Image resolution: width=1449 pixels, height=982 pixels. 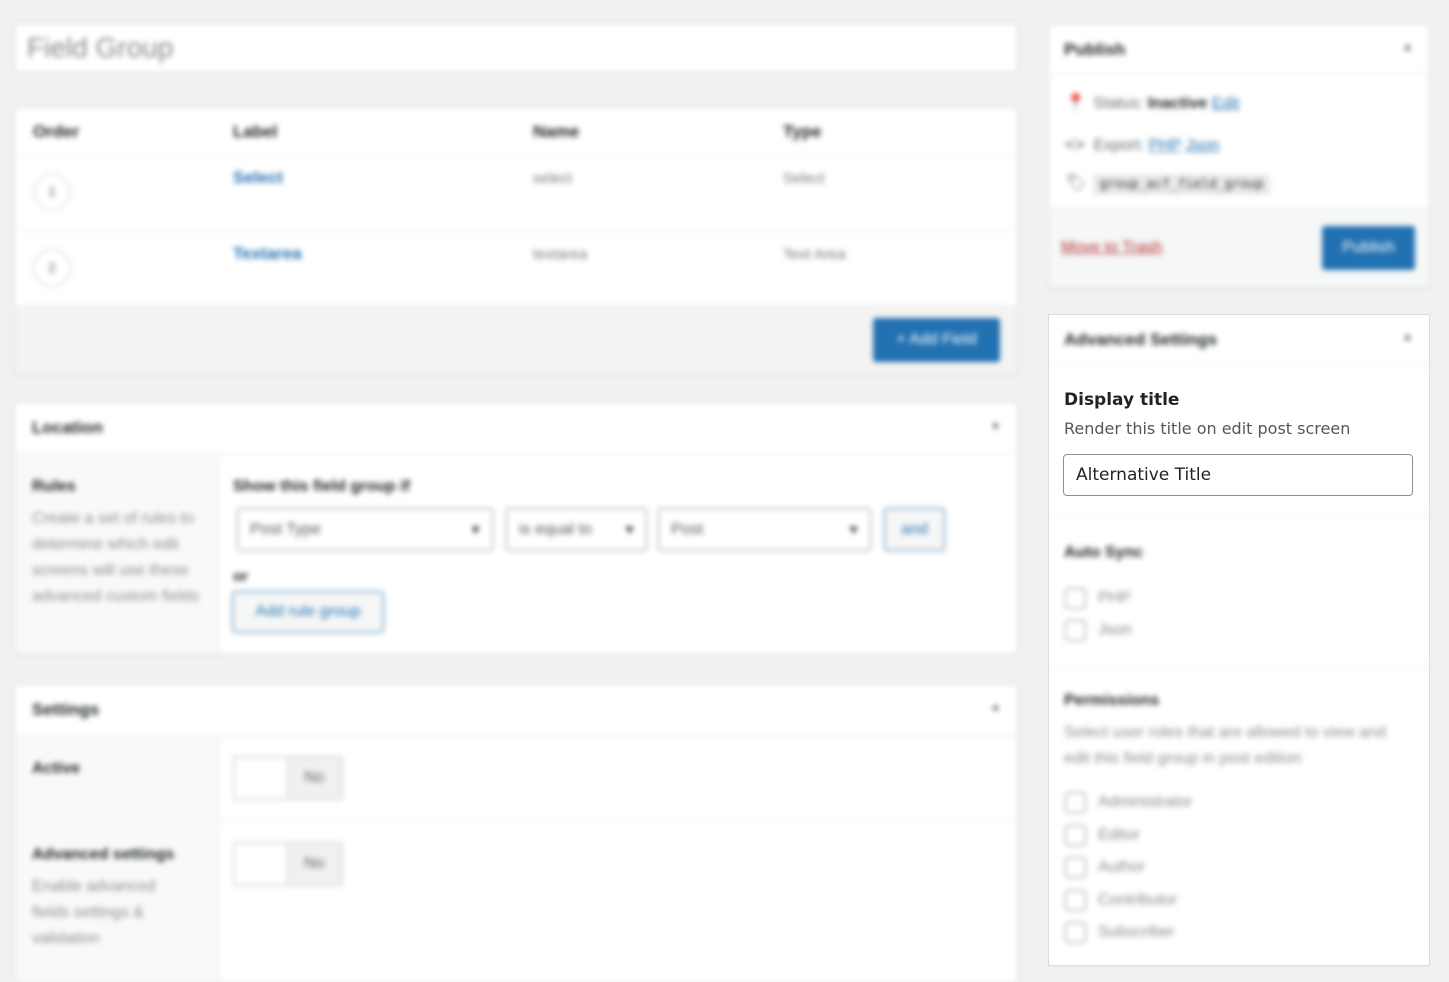 What do you see at coordinates (52, 192) in the screenshot?
I see `order-badge: 1` at bounding box center [52, 192].